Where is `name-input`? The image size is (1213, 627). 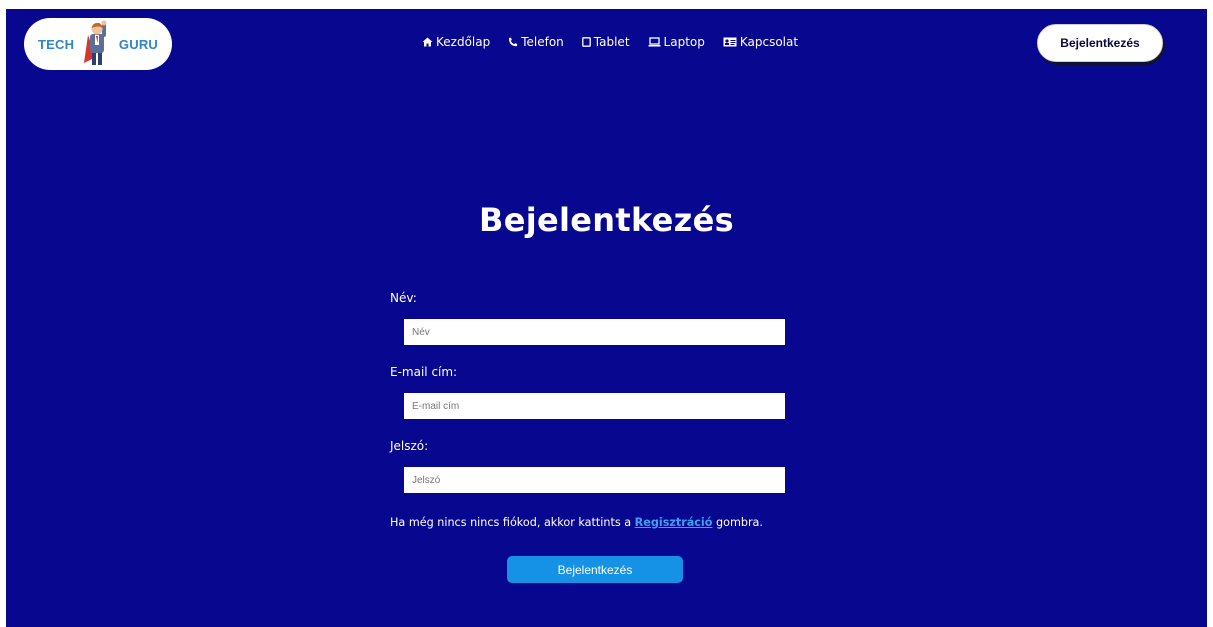 name-input is located at coordinates (594, 332).